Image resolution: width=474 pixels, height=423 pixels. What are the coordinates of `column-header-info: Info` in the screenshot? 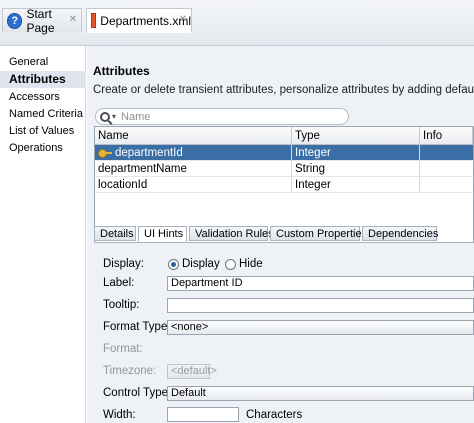 It's located at (446, 135).